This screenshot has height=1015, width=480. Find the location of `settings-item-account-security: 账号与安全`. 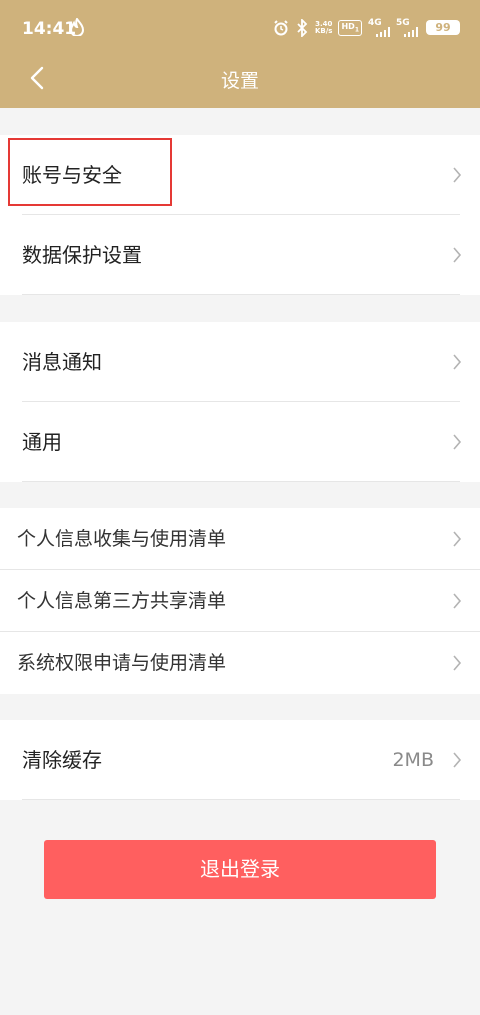

settings-item-account-security: 账号与安全 is located at coordinates (240, 175).